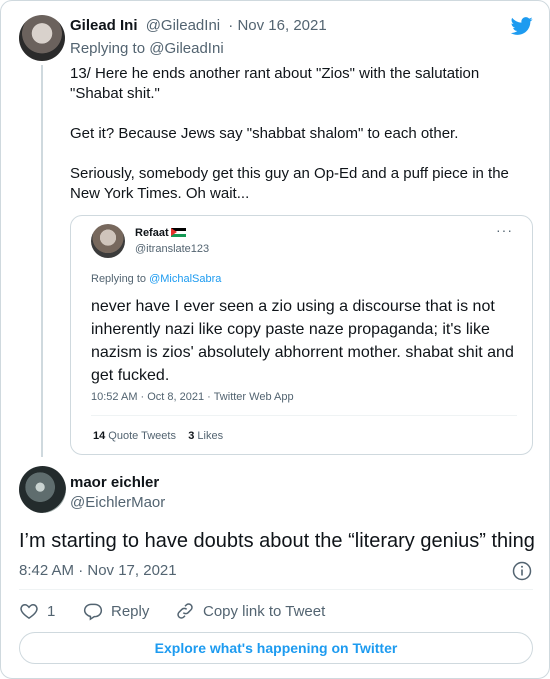  Describe the element at coordinates (104, 25) in the screenshot. I see `author-name: Gilead Ini` at that location.